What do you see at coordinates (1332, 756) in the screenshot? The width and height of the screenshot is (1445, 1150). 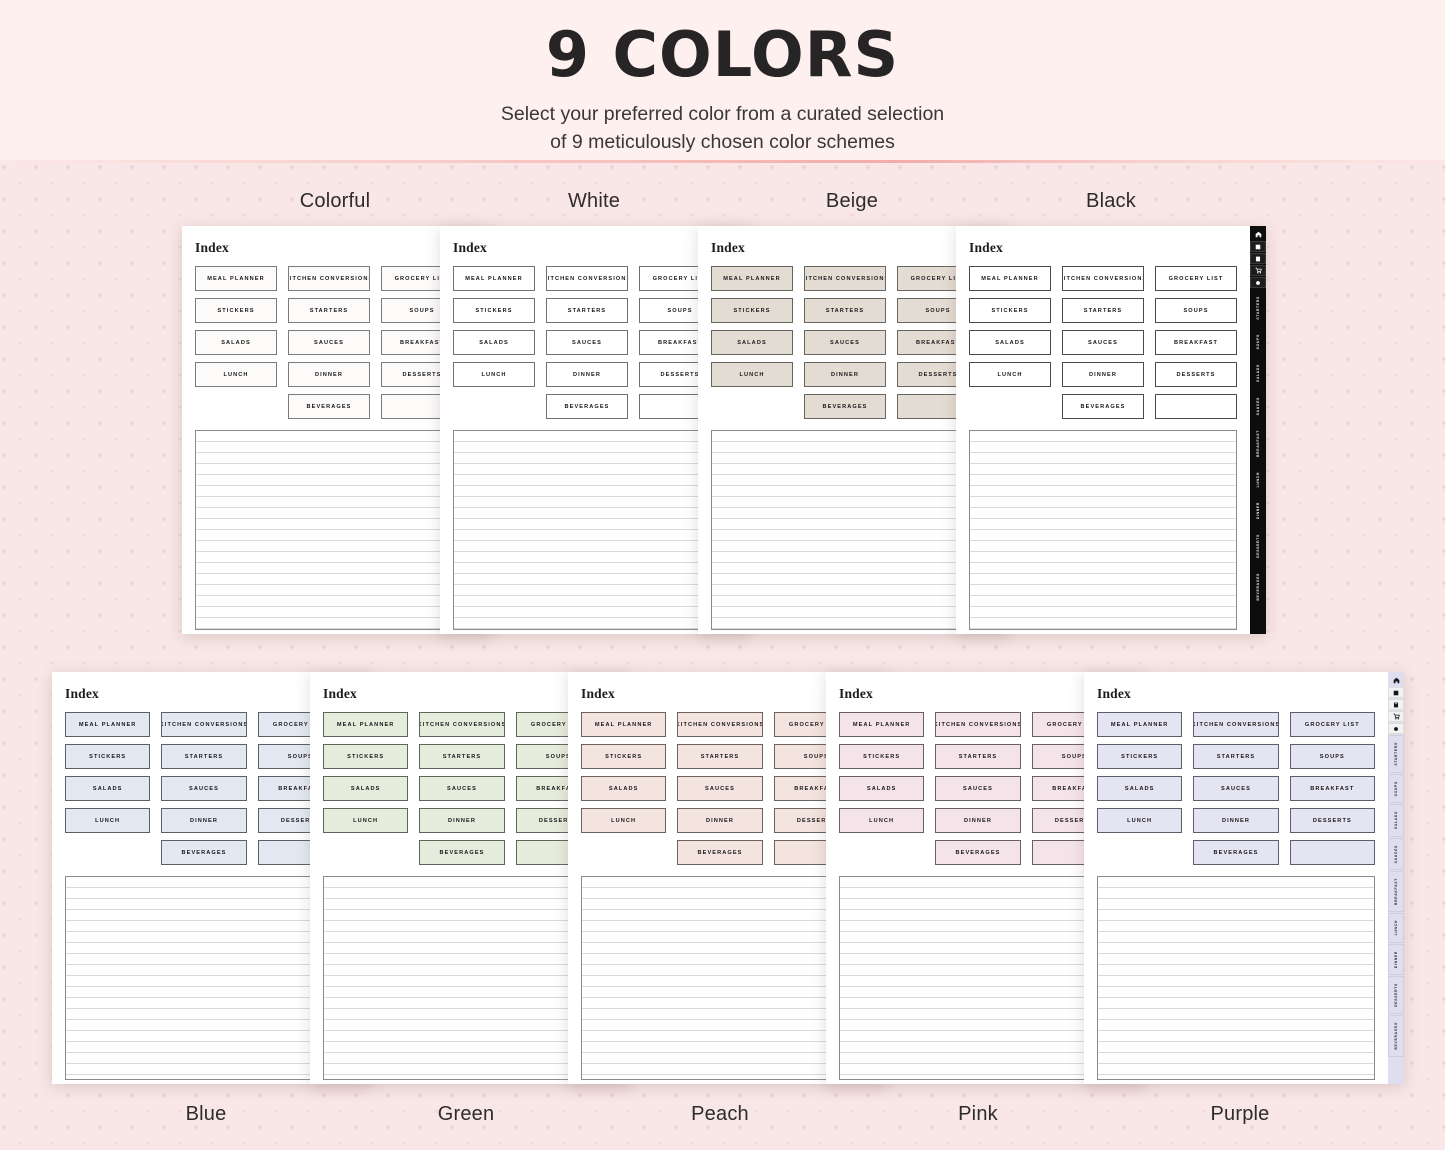 I see `index-button-soups: SOUPS` at bounding box center [1332, 756].